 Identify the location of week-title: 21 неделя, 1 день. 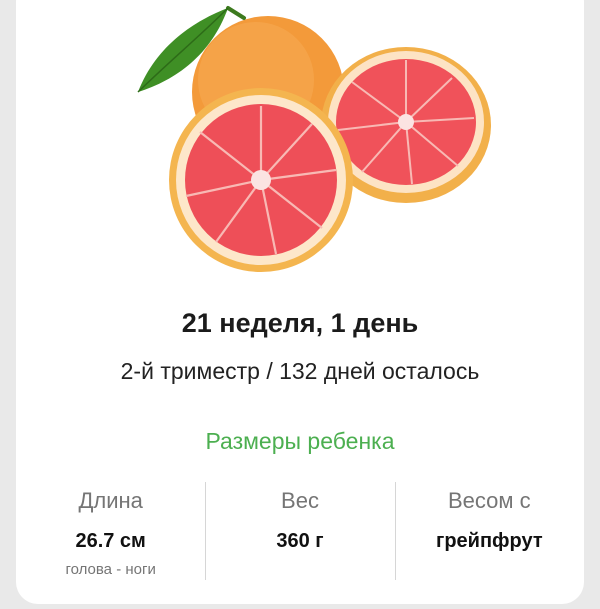
(300, 323).